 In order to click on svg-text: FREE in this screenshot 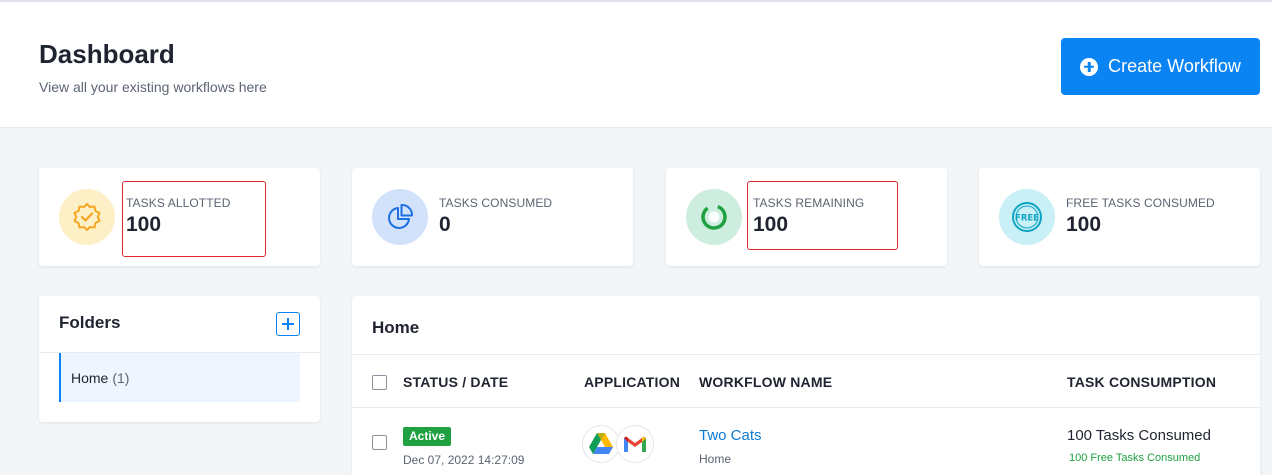, I will do `click(1027, 219)`.